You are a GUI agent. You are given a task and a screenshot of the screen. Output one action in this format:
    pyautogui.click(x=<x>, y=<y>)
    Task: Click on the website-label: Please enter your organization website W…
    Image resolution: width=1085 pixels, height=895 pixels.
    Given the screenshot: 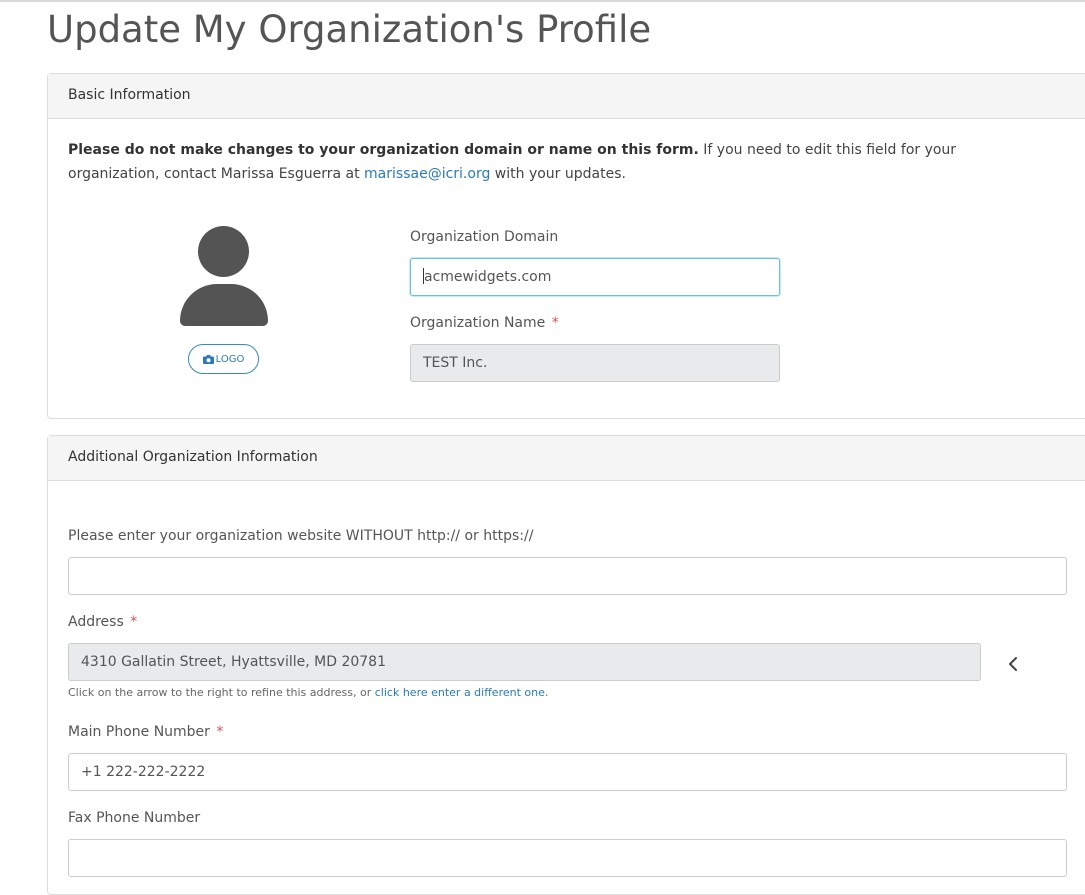 What is the action you would take?
    pyautogui.click(x=301, y=536)
    